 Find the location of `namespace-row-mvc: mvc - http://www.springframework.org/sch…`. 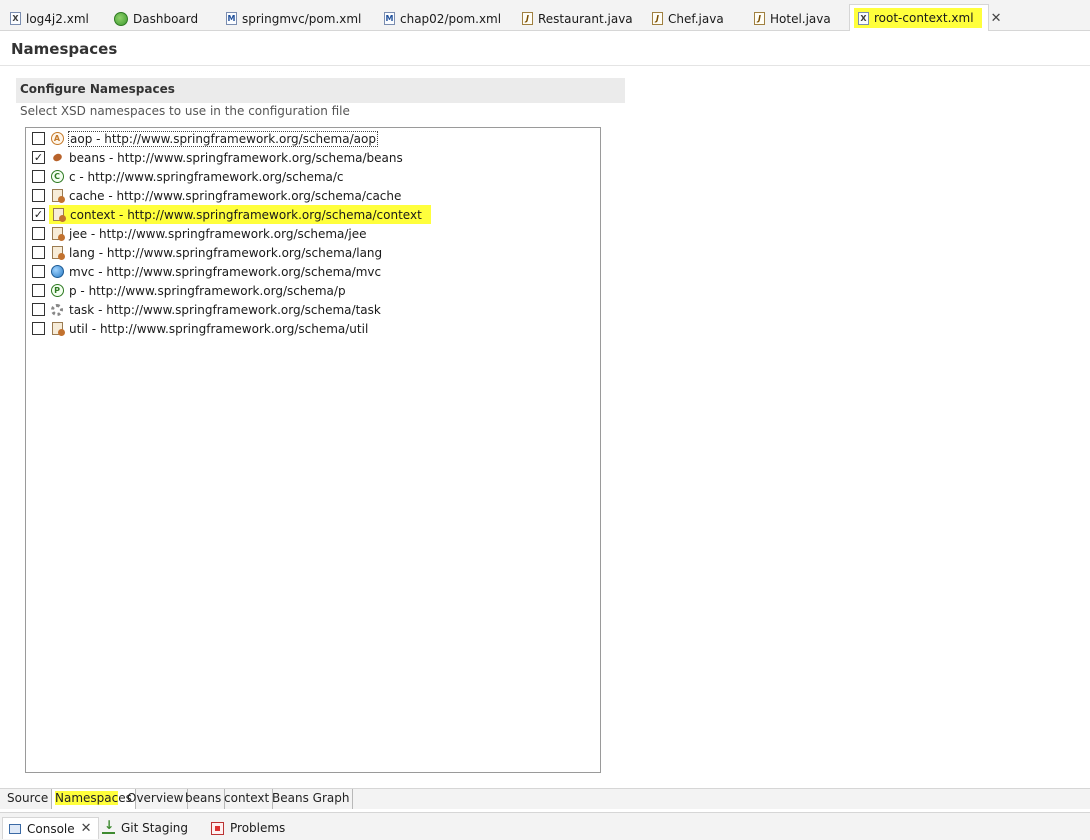

namespace-row-mvc: mvc - http://www.springframework.org/sch… is located at coordinates (207, 271).